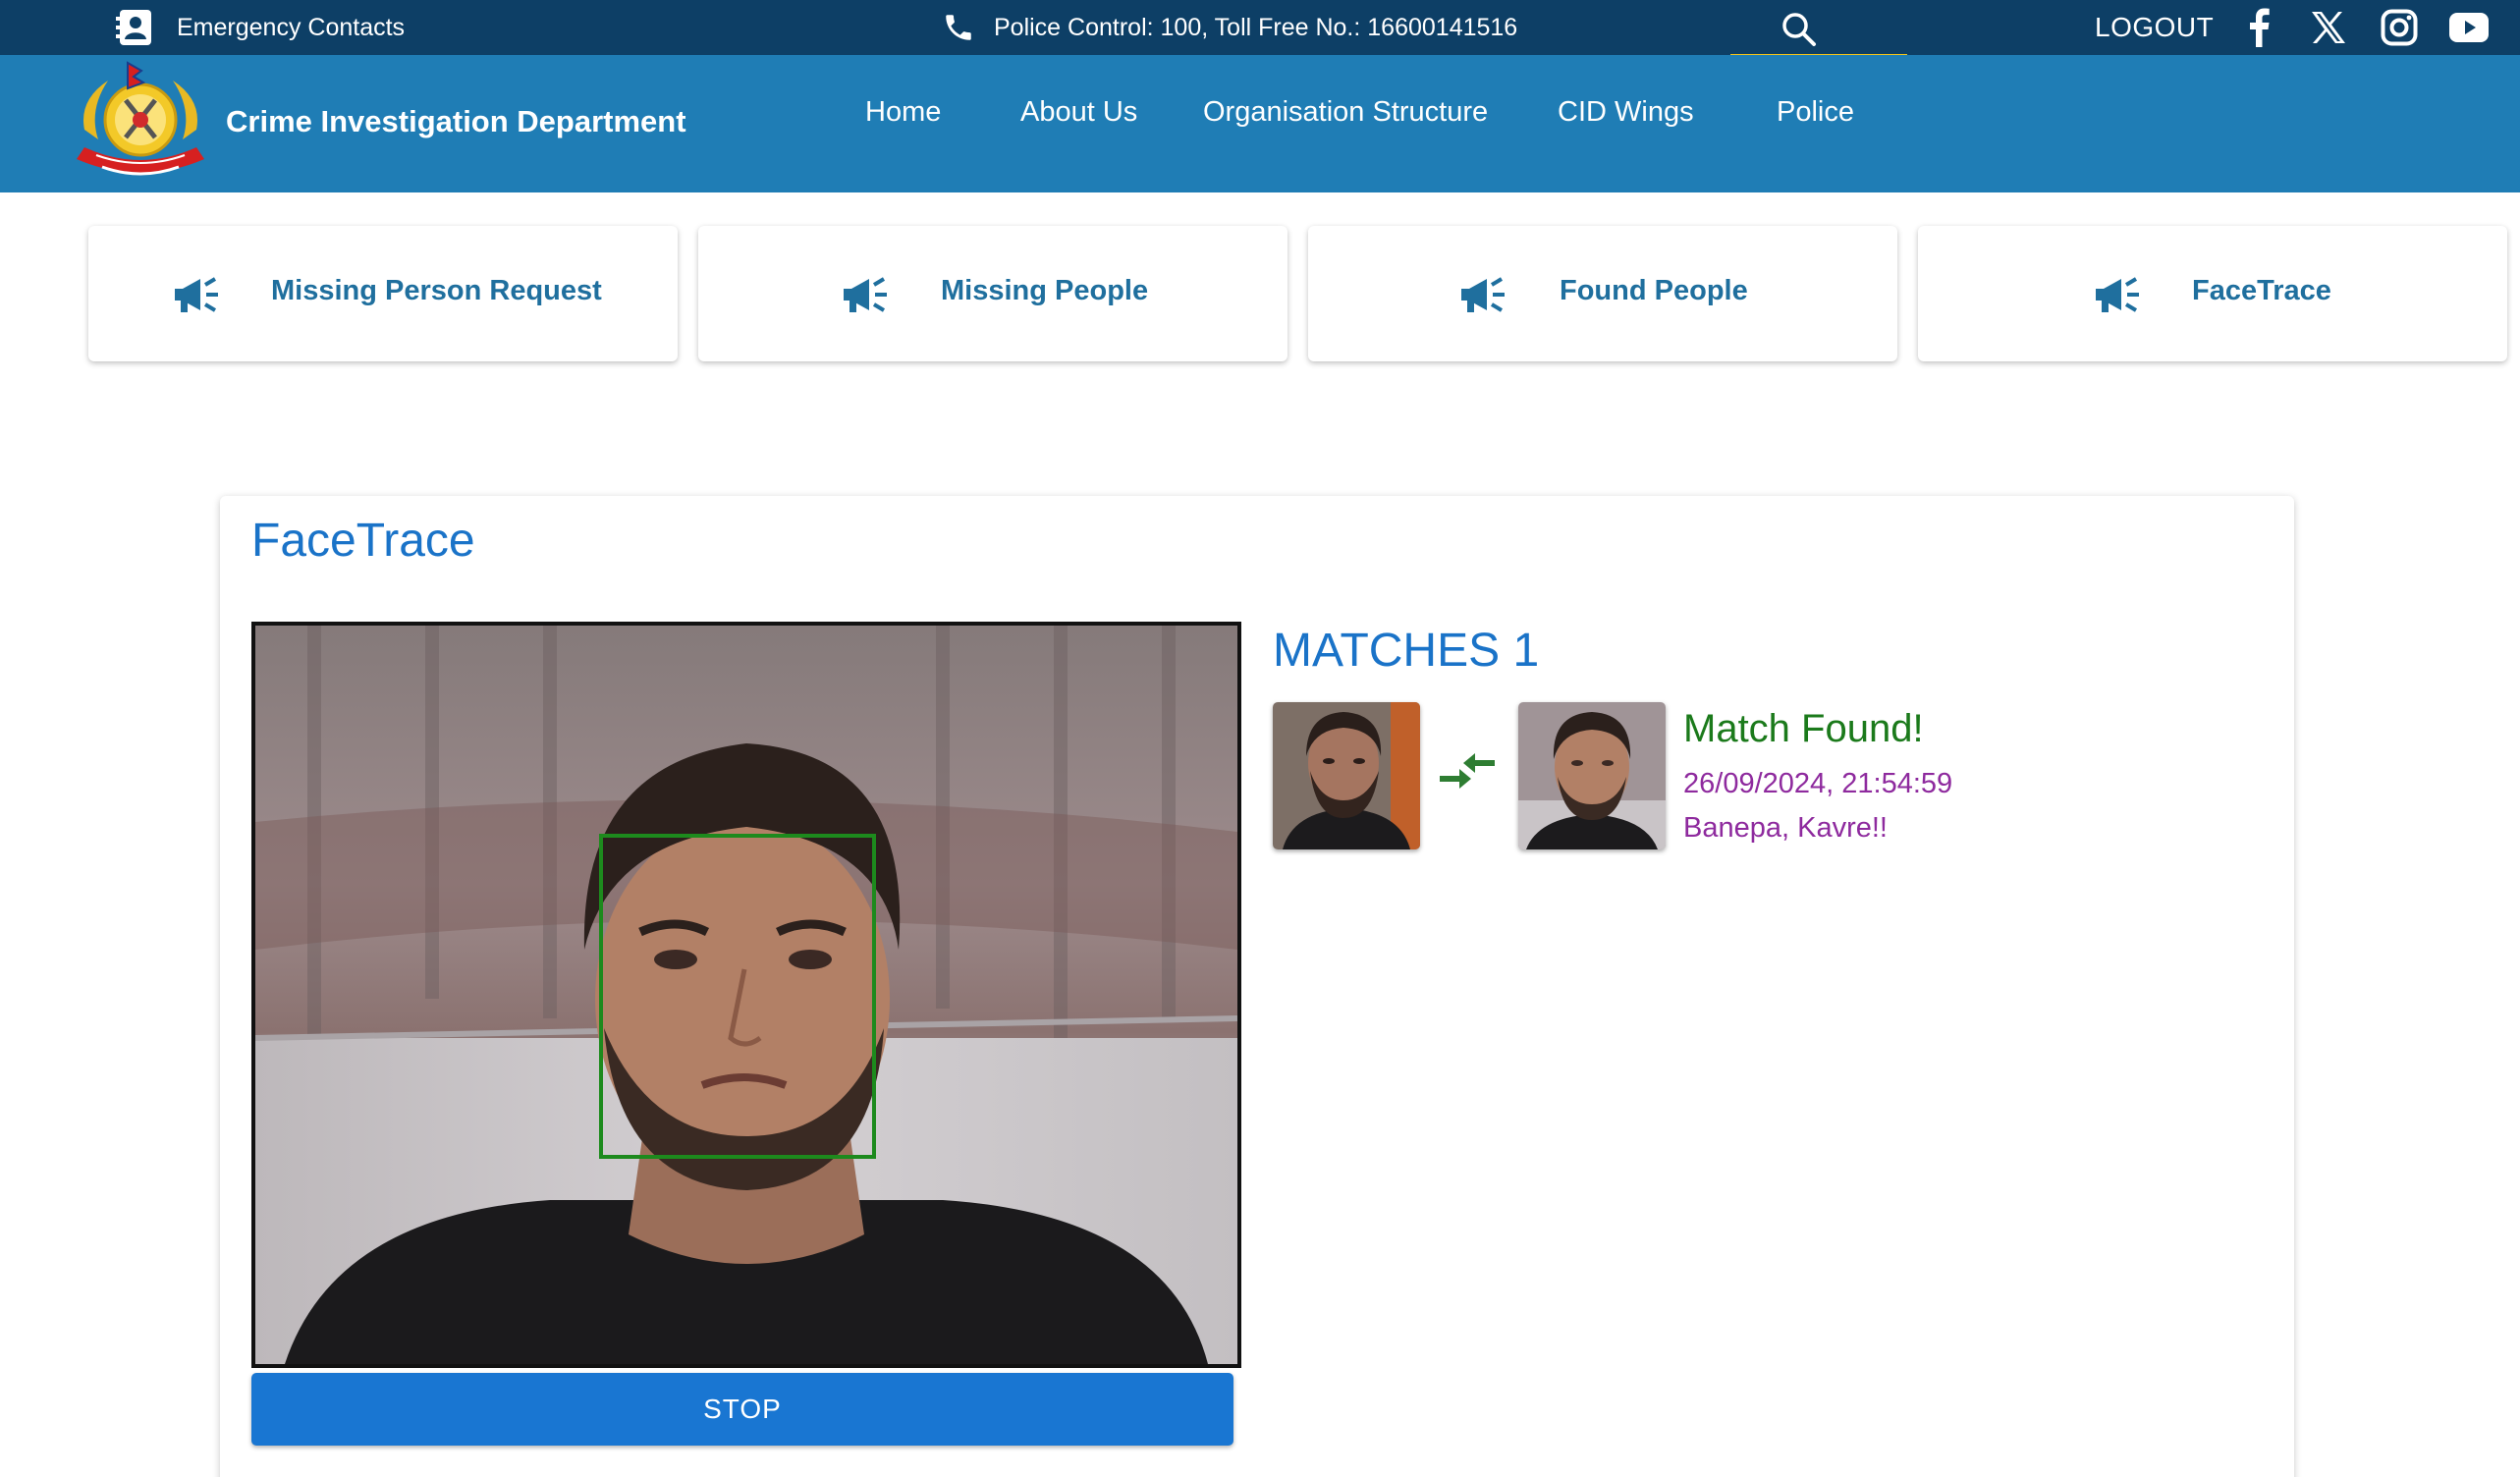  I want to click on x-link, so click(2328, 27).